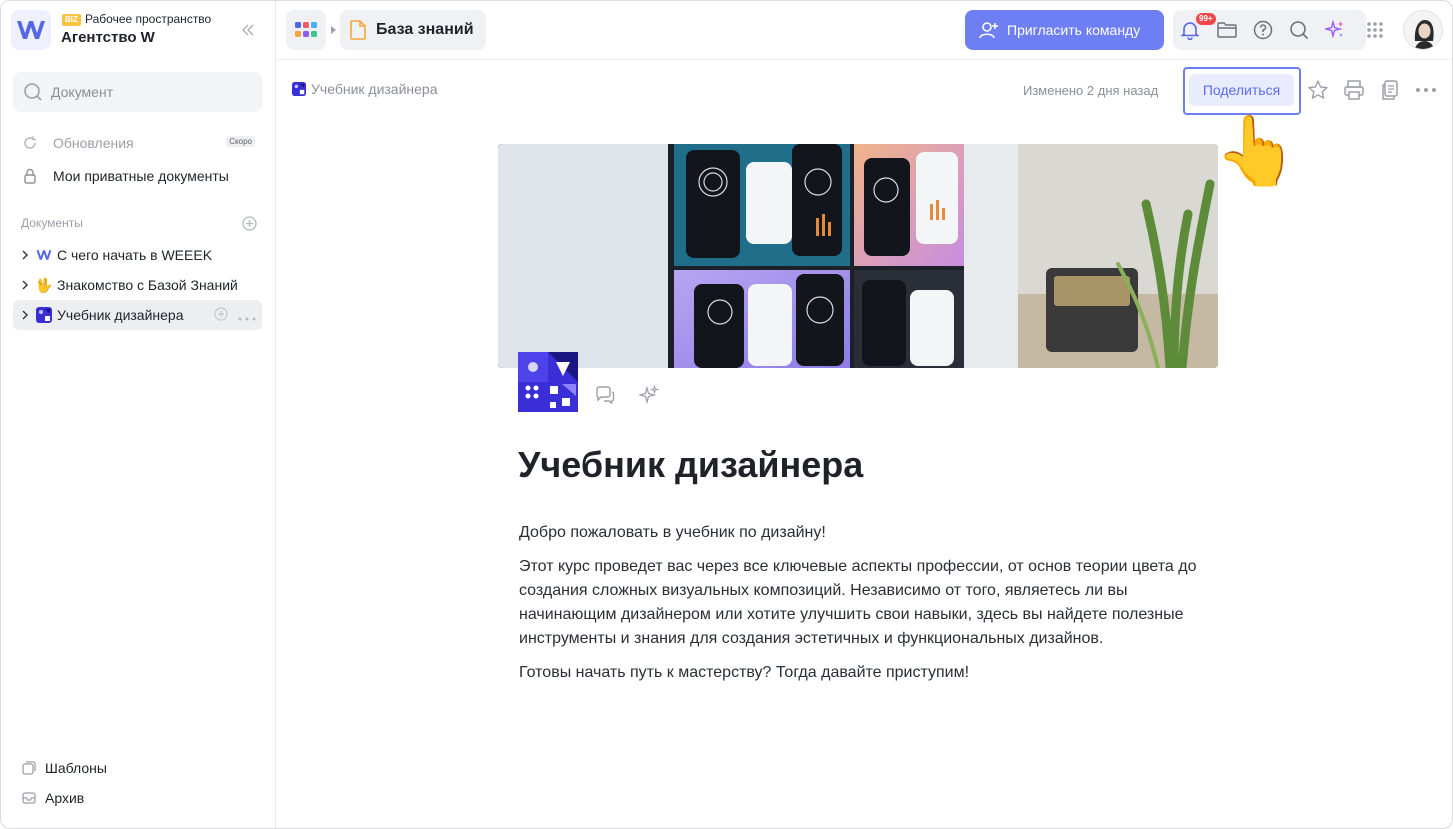 This screenshot has width=1453, height=829. Describe the element at coordinates (358, 30) in the screenshot. I see `document-icon` at that location.